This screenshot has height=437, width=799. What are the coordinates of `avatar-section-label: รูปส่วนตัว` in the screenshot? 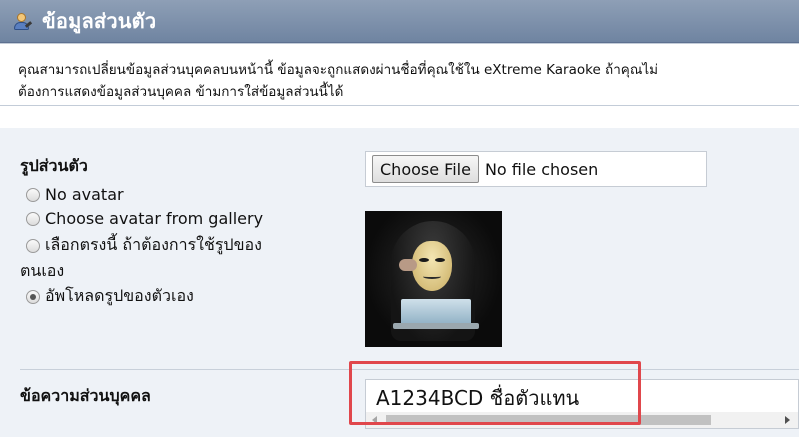 It's located at (54, 165).